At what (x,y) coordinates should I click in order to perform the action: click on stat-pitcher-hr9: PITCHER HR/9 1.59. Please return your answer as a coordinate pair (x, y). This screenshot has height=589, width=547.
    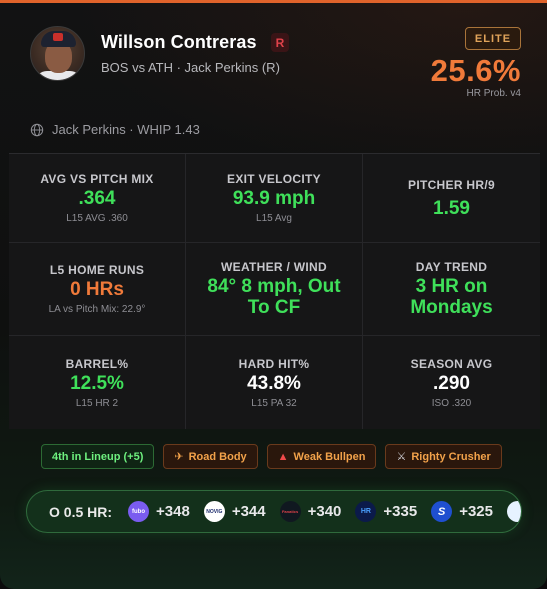
    Looking at the image, I should click on (451, 198).